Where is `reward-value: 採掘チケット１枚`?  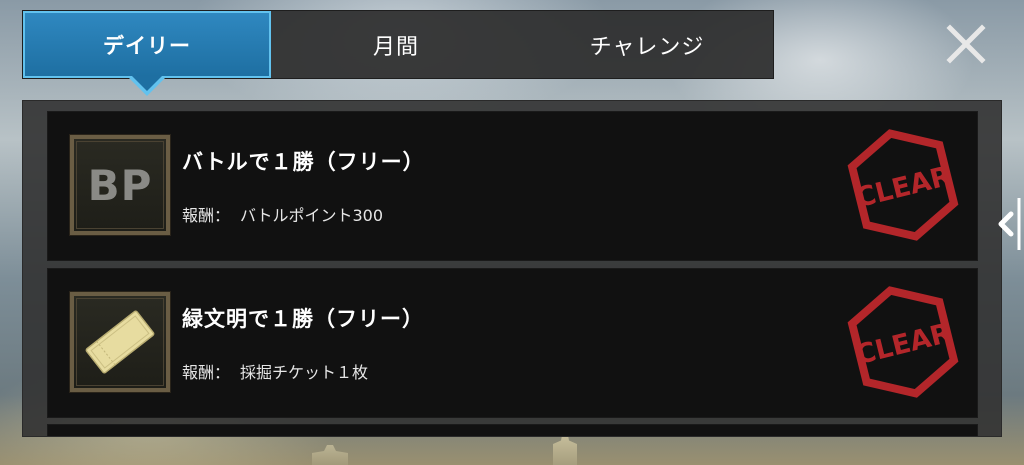 reward-value: 採掘チケット１枚 is located at coordinates (304, 372).